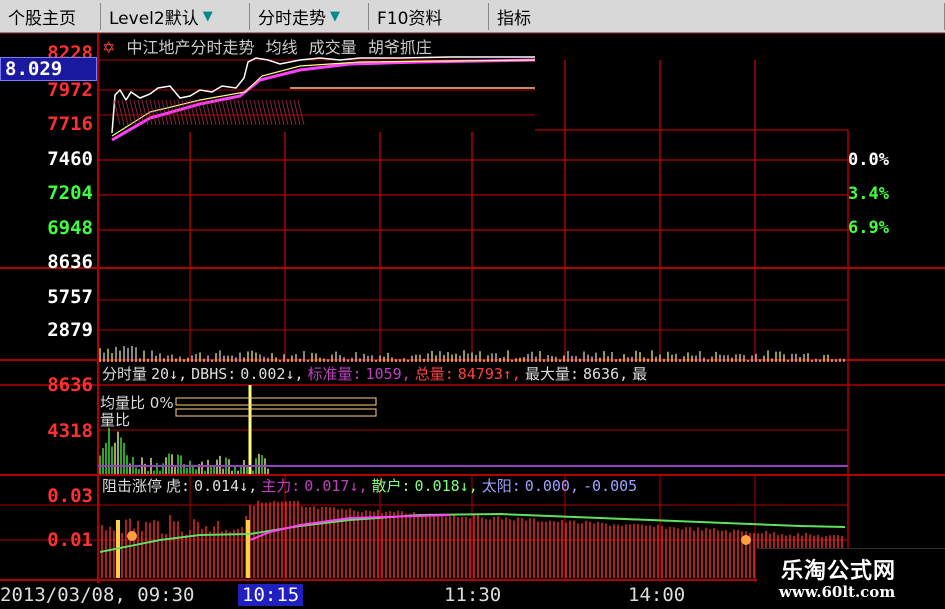 The image size is (945, 609). What do you see at coordinates (434, 374) in the screenshot?
I see `ind-total-vol-label: 总量:` at bounding box center [434, 374].